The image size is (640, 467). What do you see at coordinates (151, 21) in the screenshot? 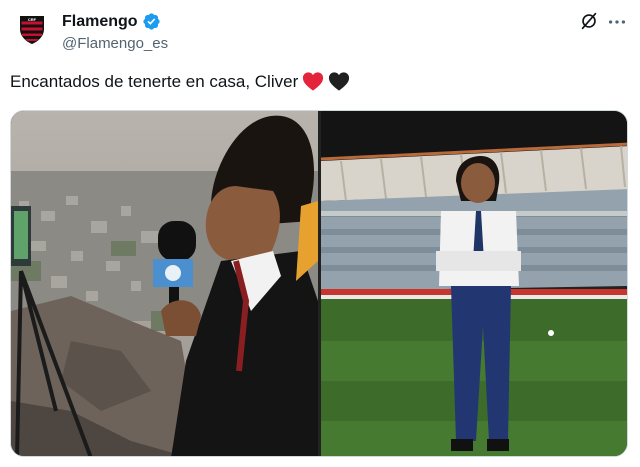
I see `verified-badge-icon` at bounding box center [151, 21].